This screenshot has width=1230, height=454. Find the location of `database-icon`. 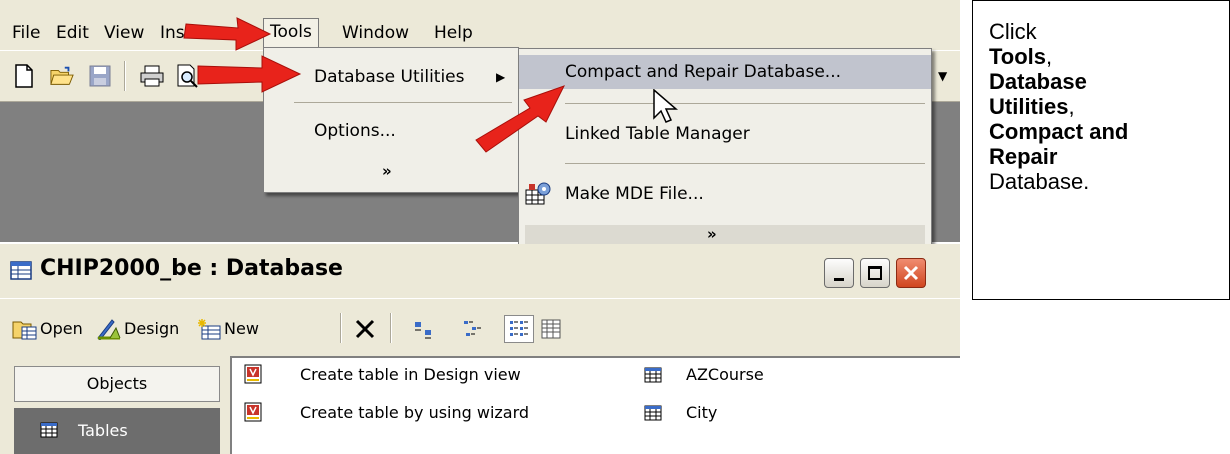

database-icon is located at coordinates (21, 270).